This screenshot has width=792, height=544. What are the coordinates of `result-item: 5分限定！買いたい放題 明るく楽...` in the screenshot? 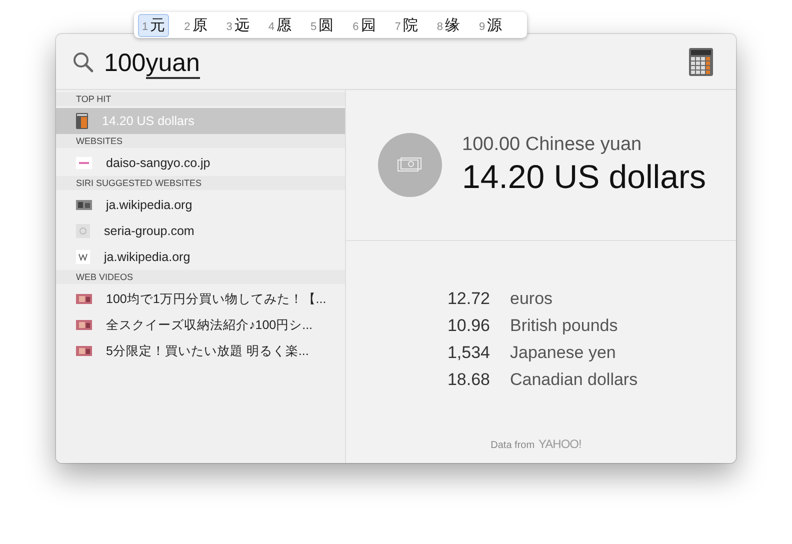 It's located at (200, 351).